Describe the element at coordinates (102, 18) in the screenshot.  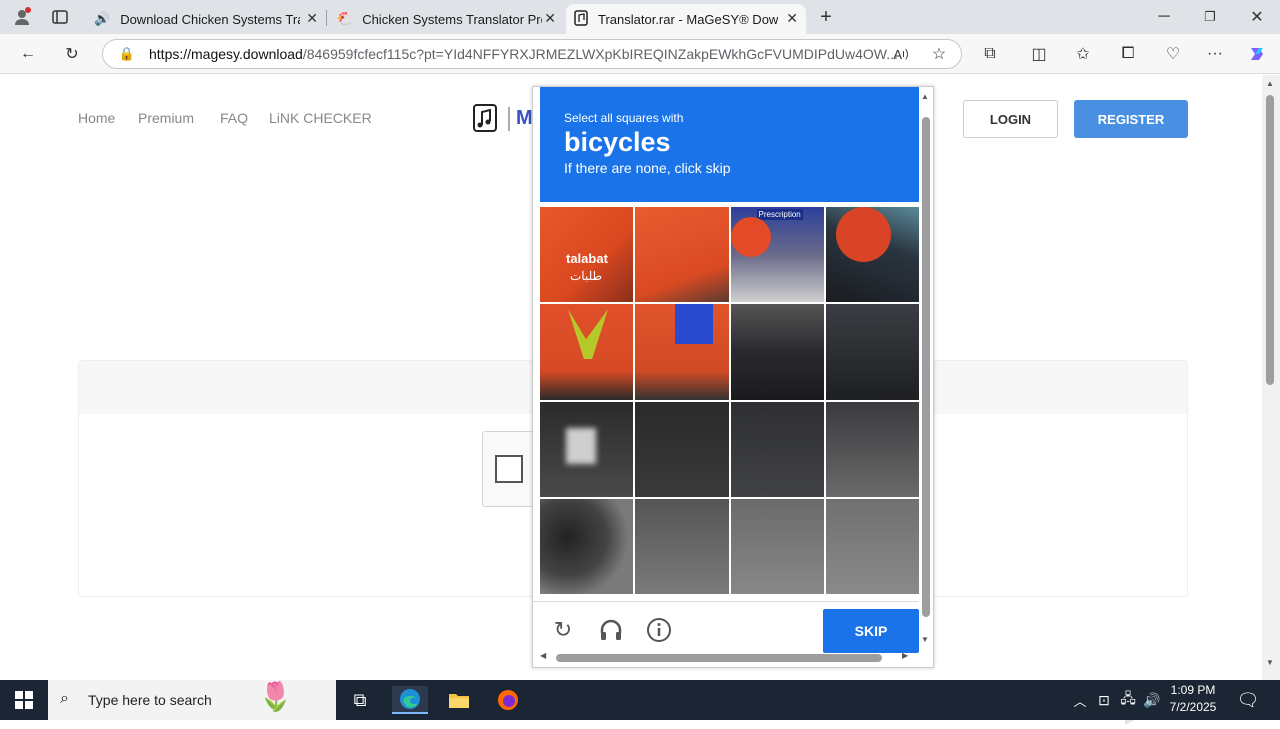
I see `speaker-icon: 🔊` at that location.